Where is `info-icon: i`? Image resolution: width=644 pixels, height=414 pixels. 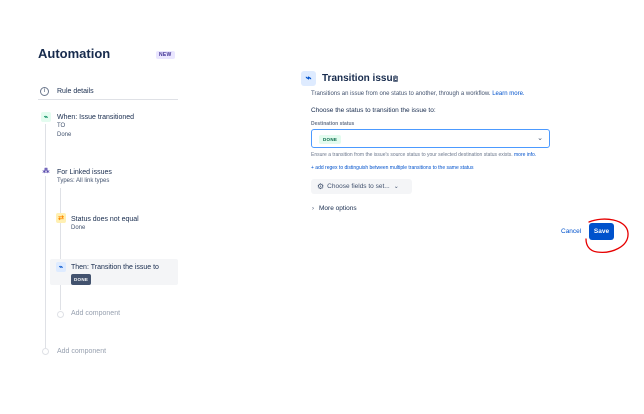 info-icon: i is located at coordinates (44, 91).